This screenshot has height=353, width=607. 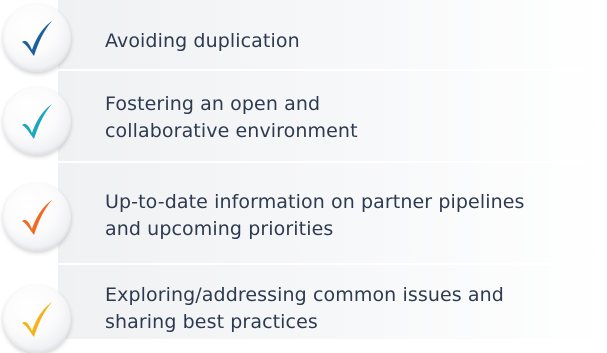 What do you see at coordinates (202, 41) in the screenshot?
I see `item-label: Avoiding duplication` at bounding box center [202, 41].